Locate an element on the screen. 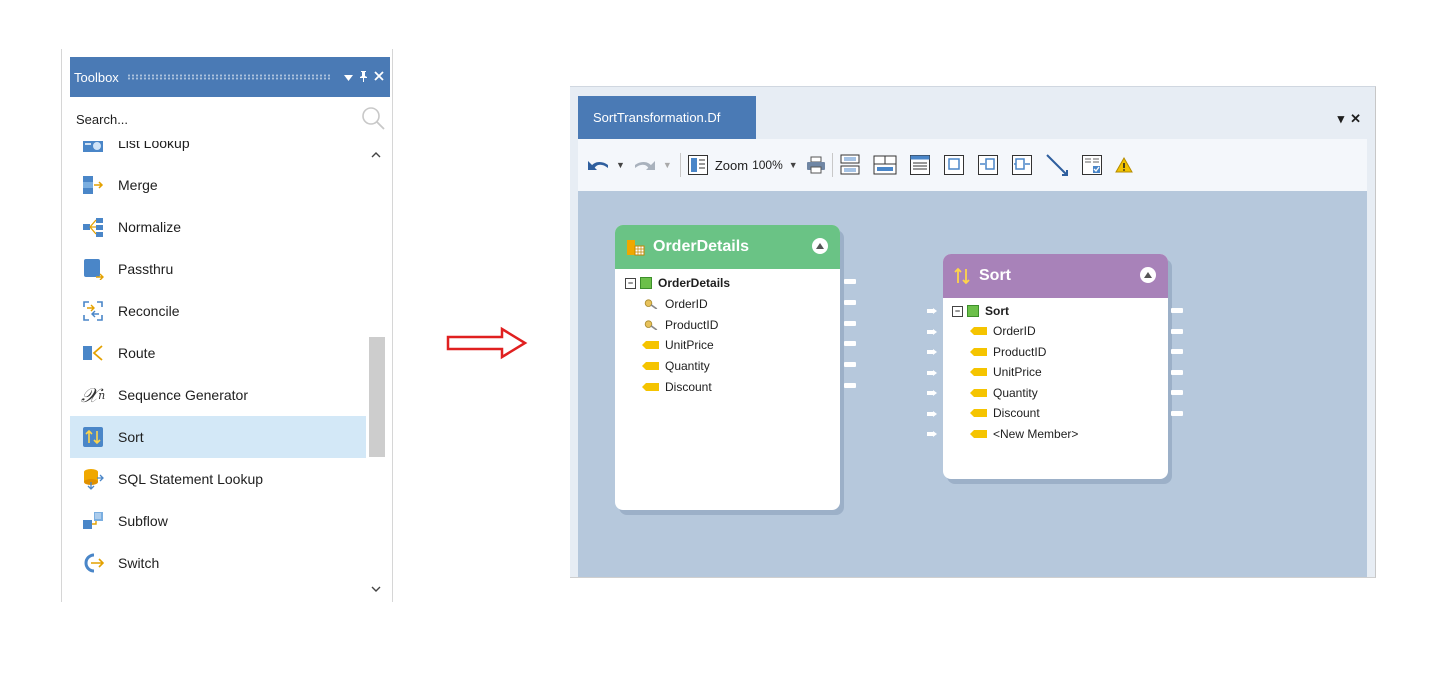 This screenshot has height=681, width=1430. tree-root-row: − Sort is located at coordinates (980, 311).